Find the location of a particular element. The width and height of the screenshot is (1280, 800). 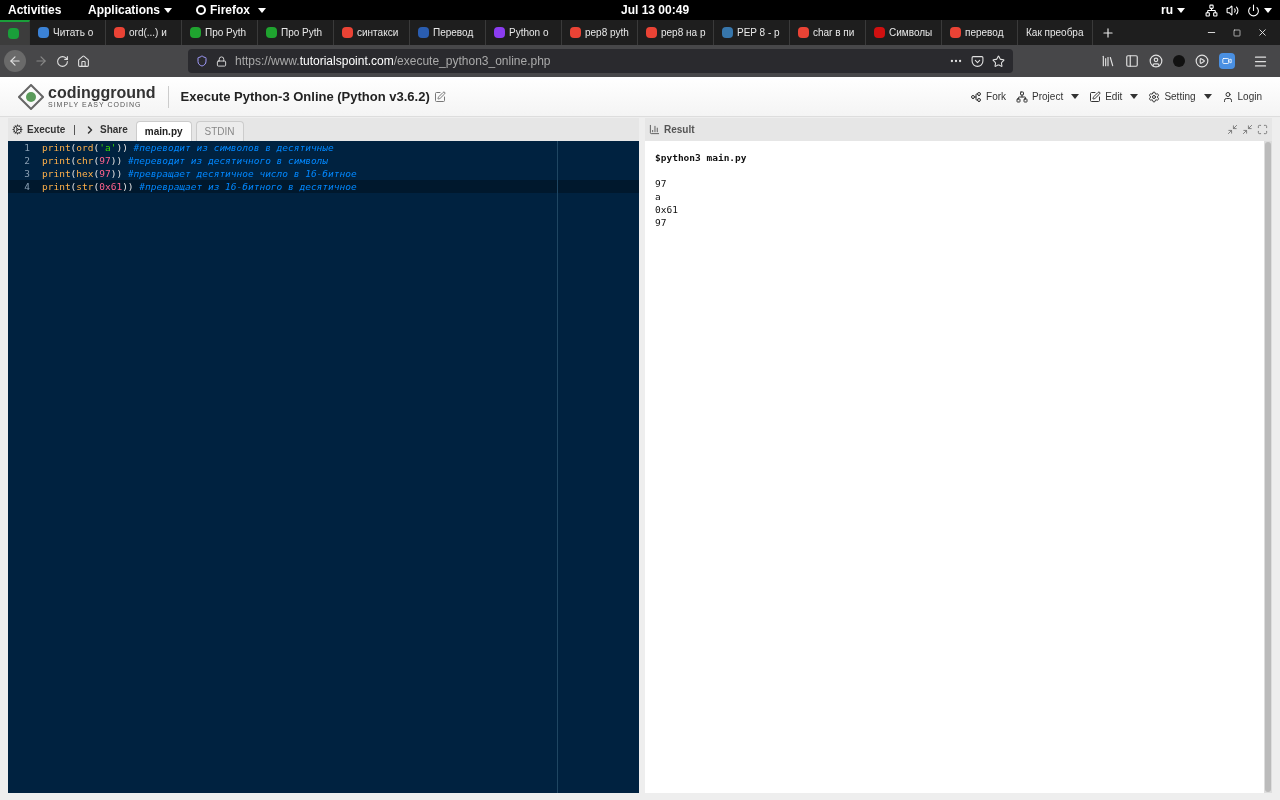

tab-title: перевод is located at coordinates (984, 33).